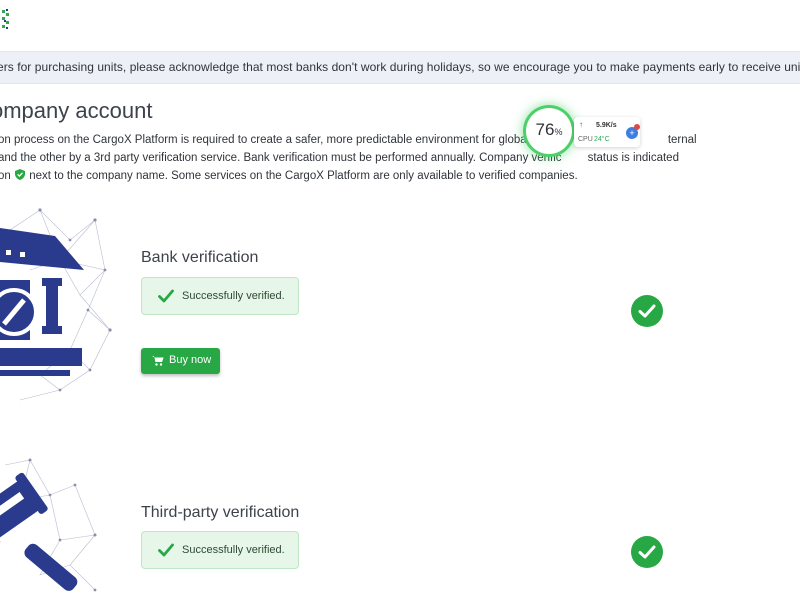 The image size is (800, 600). I want to click on cart-icon, so click(158, 361).